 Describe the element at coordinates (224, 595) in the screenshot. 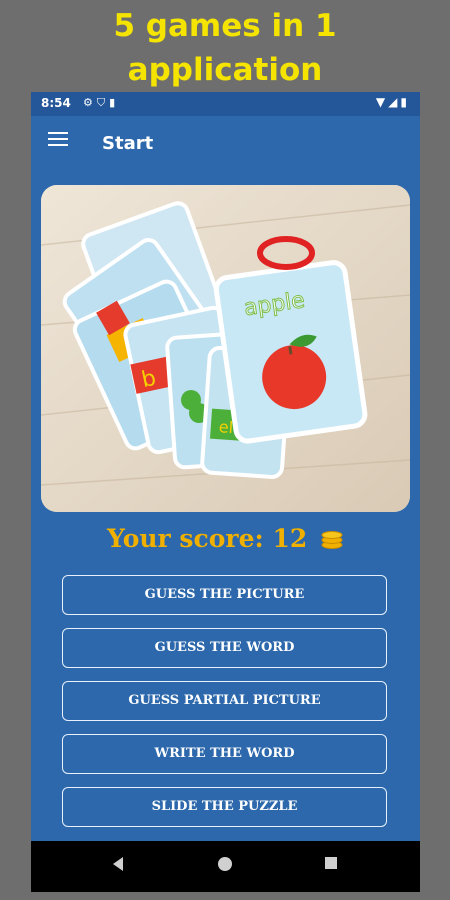

I see `guess-picture-button: GUESS THE PICTURE` at that location.